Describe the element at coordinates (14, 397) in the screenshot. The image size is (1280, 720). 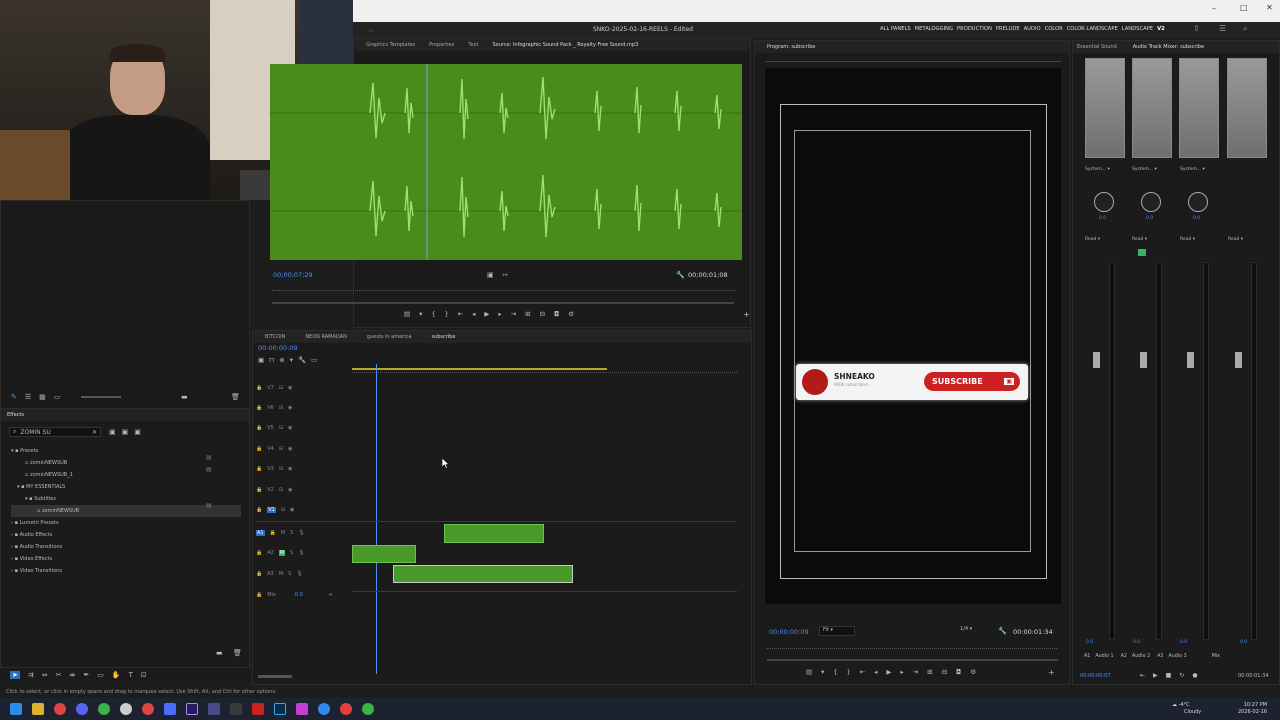
I see `pencil-icon: ✎` at that location.